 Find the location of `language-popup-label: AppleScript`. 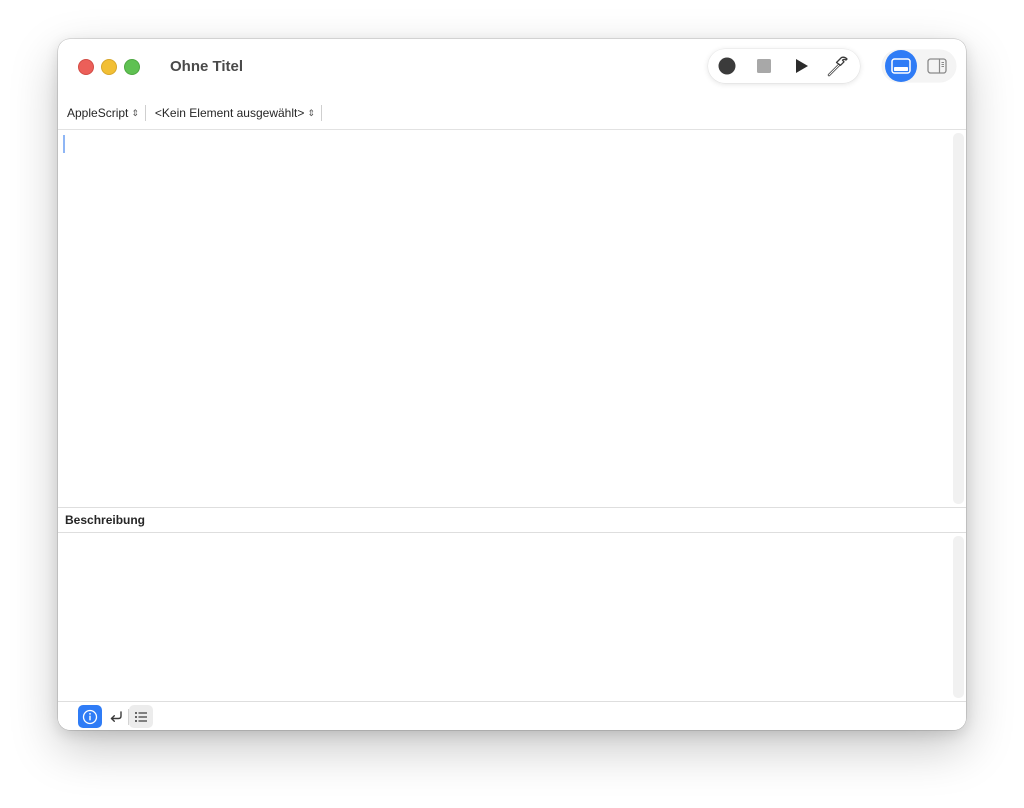

language-popup-label: AppleScript is located at coordinates (98, 113).